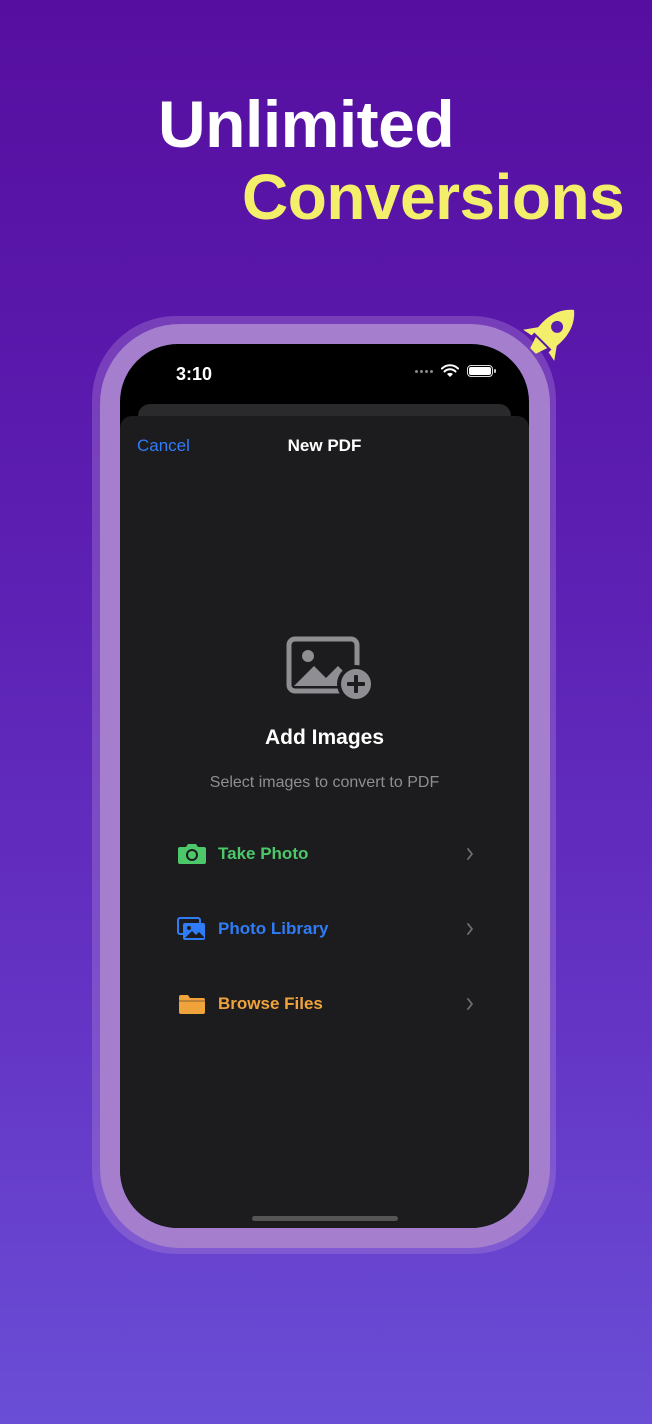 The image size is (652, 1424). Describe the element at coordinates (263, 853) in the screenshot. I see `take-photo-label: Take Photo` at that location.